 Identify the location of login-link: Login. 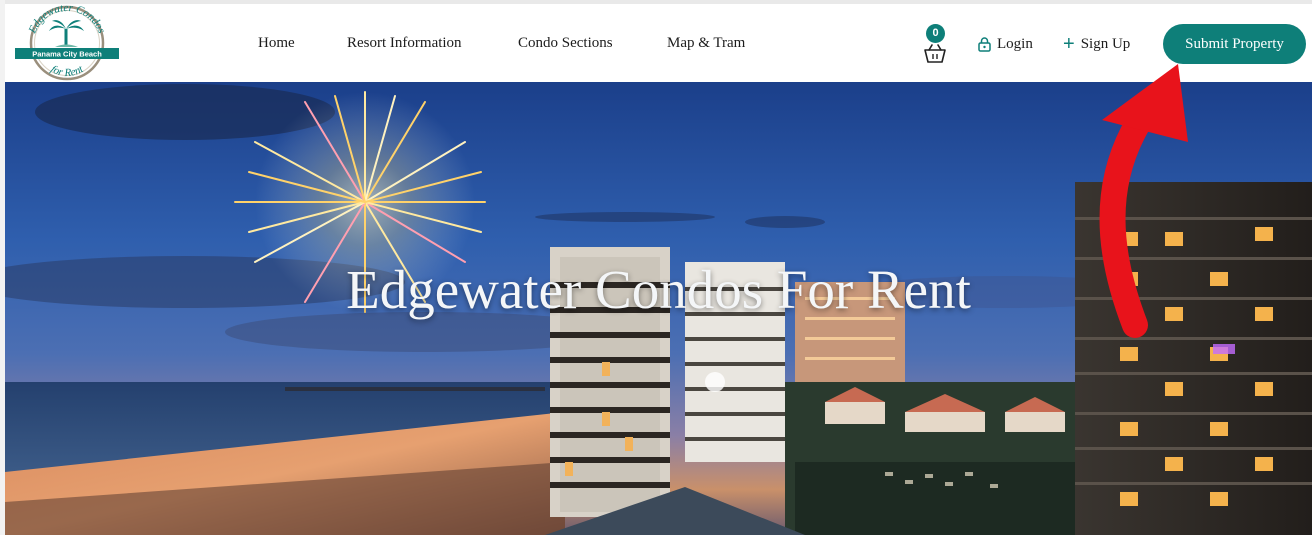
(1005, 44).